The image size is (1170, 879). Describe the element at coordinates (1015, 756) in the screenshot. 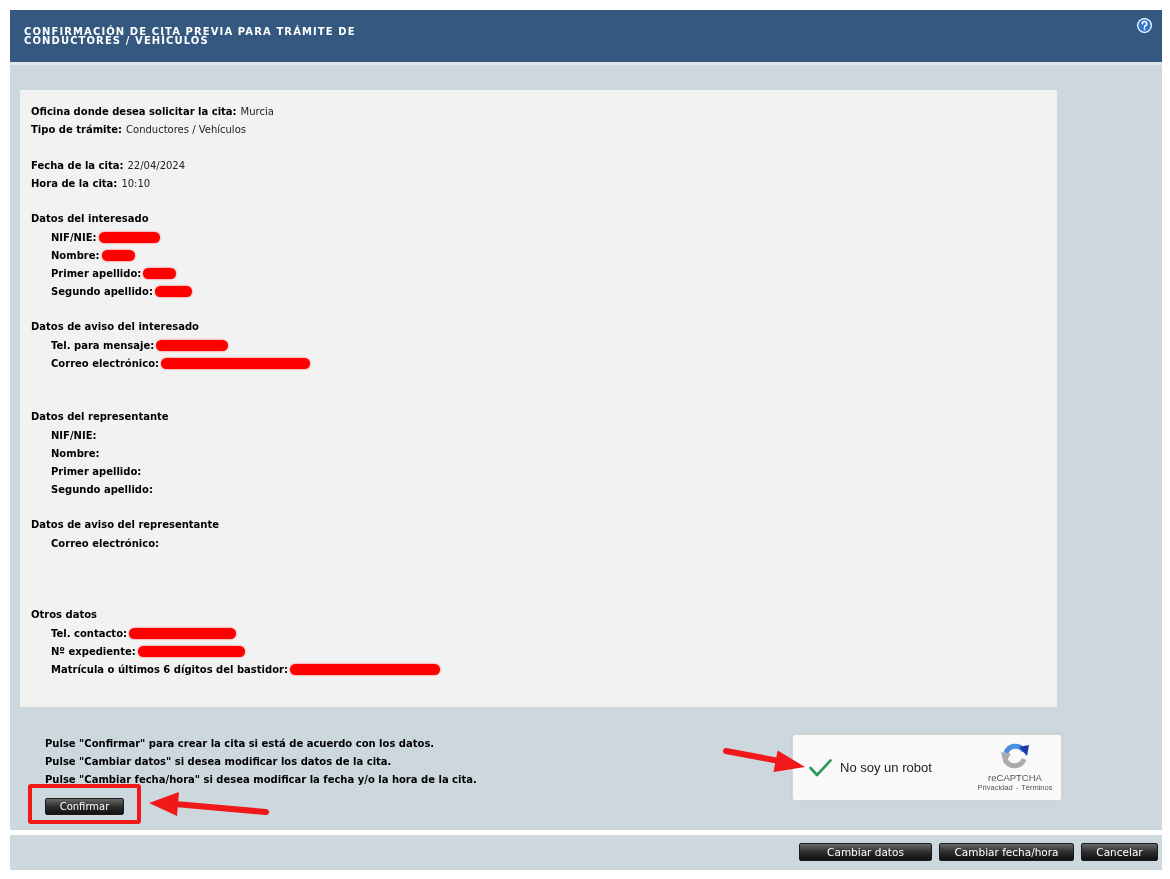

I see `circular-arrows-icon` at that location.